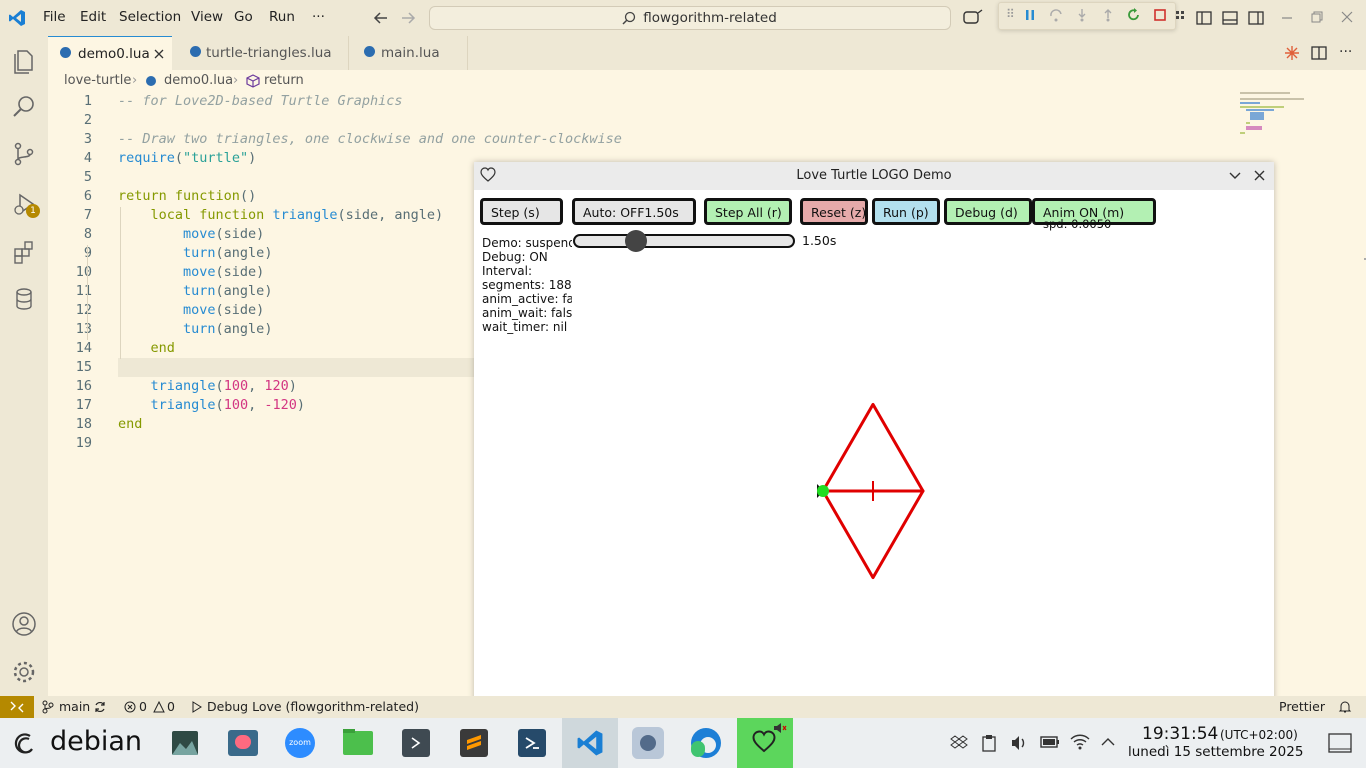 The image size is (1366, 768). What do you see at coordinates (690, 18) in the screenshot?
I see `command-center-search: flowgorithm-related` at bounding box center [690, 18].